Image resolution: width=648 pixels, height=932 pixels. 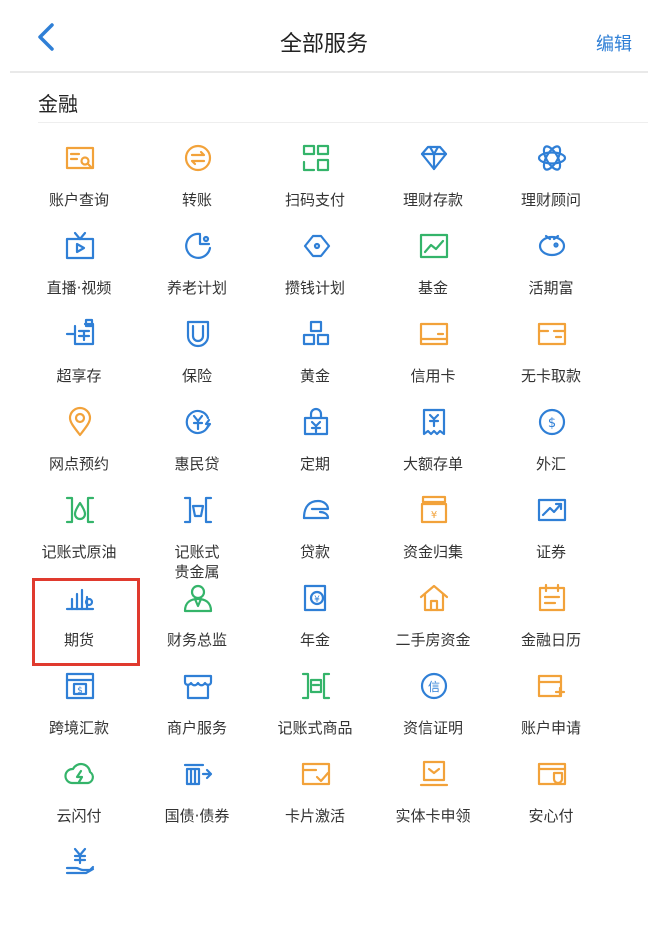 What do you see at coordinates (433, 360) in the screenshot?
I see `service-item-credit-card: 信用卡` at bounding box center [433, 360].